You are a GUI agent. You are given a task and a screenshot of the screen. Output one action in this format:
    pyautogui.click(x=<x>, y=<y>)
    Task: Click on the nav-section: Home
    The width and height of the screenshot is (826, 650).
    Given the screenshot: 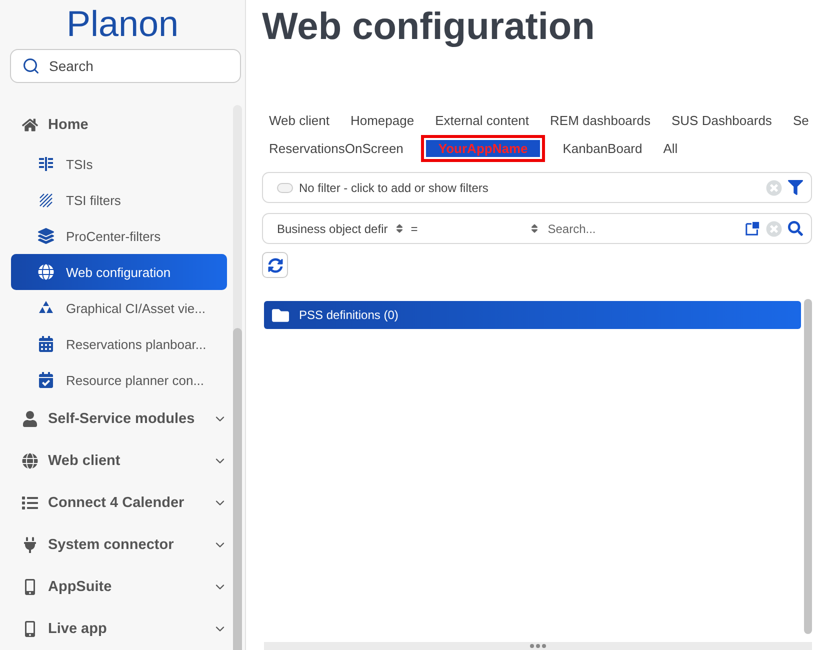 What is the action you would take?
    pyautogui.click(x=119, y=125)
    